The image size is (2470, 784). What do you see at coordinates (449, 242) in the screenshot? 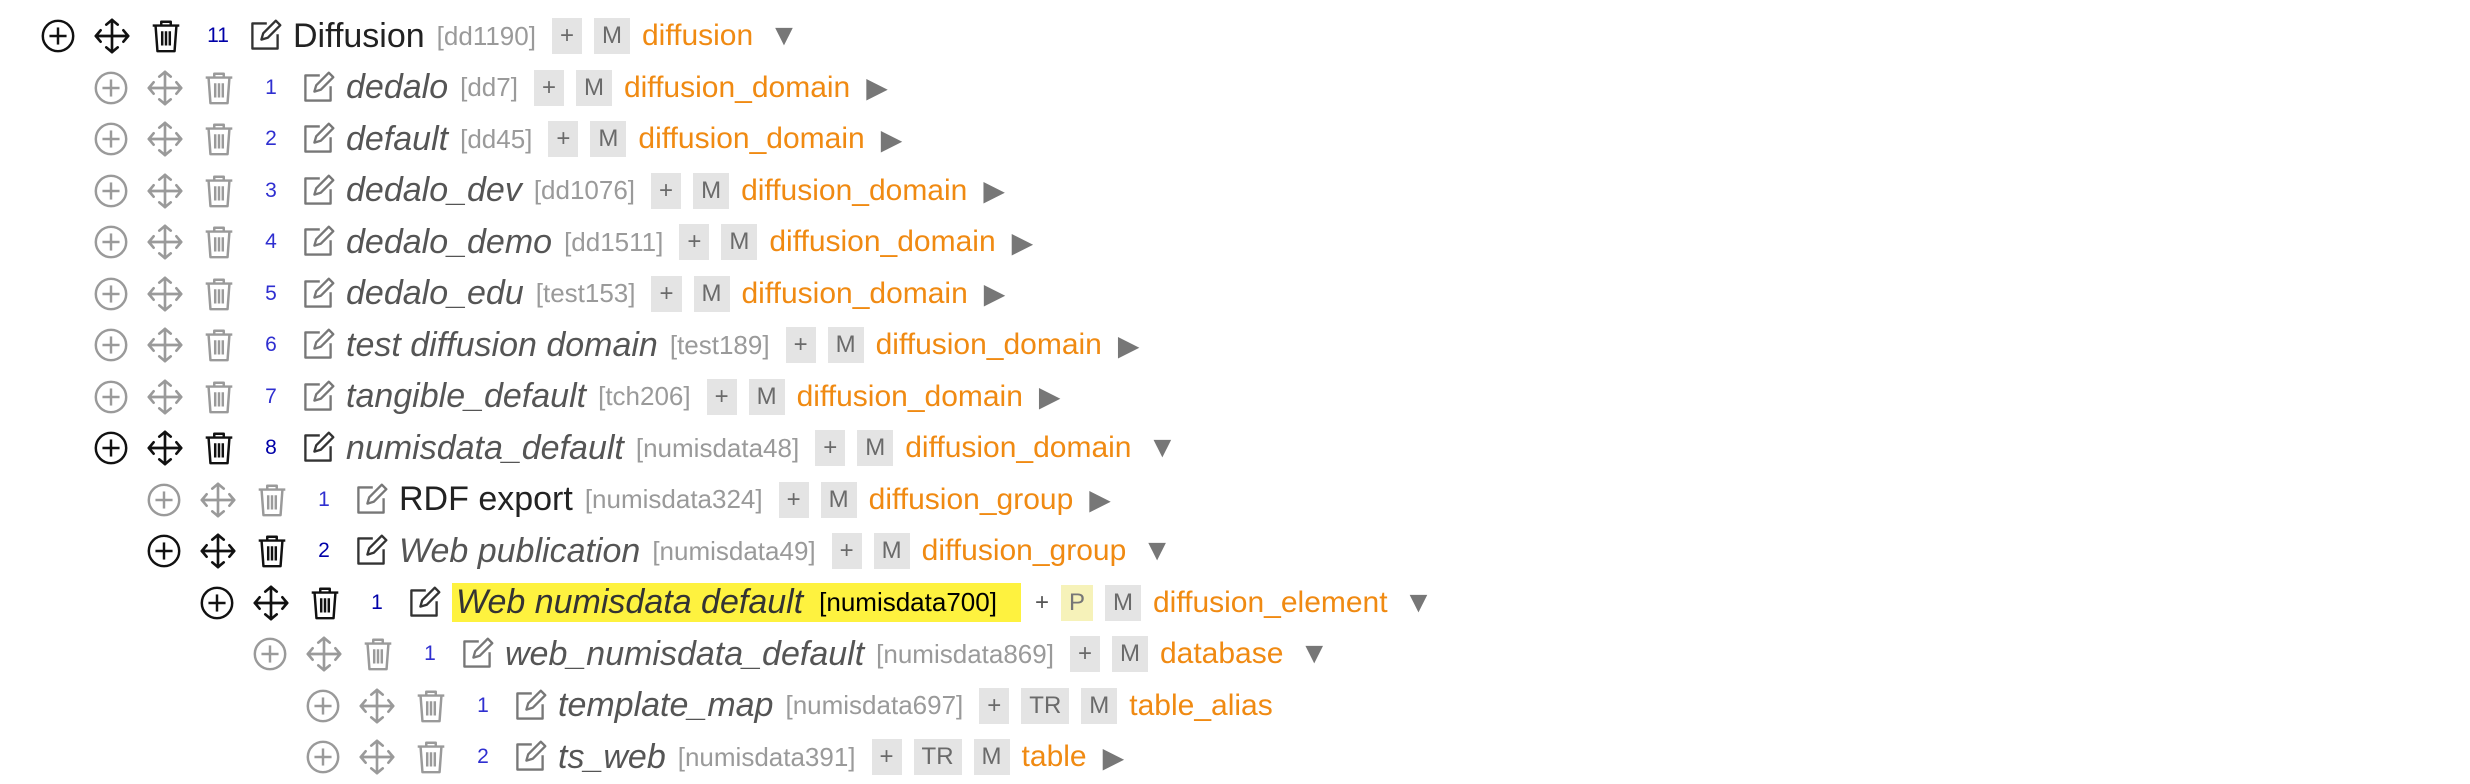
I see `term-label: dedalo_demo` at bounding box center [449, 242].